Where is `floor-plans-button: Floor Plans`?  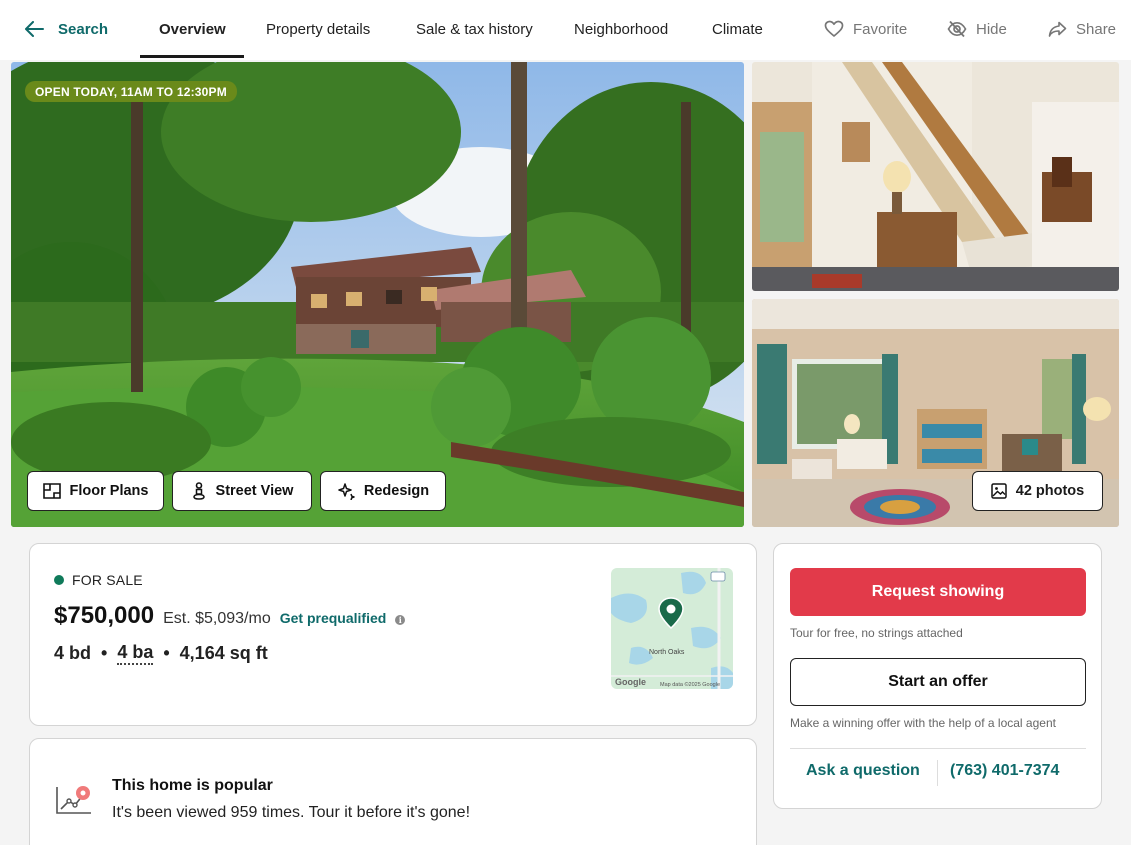
floor-plans-button: Floor Plans is located at coordinates (95, 491).